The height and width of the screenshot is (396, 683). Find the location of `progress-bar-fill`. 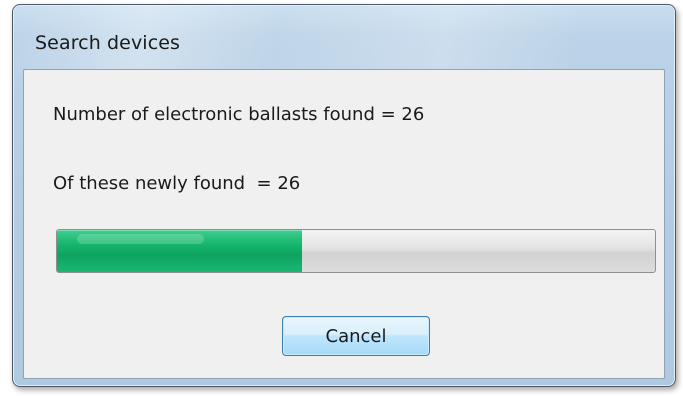

progress-bar-fill is located at coordinates (180, 251).